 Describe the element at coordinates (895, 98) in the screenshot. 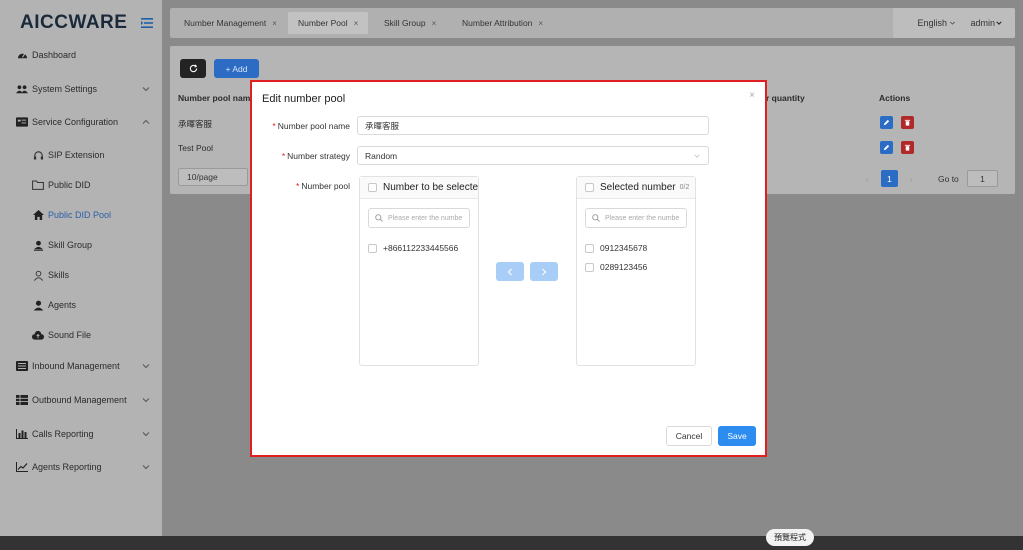

I see `column-header-actions: Actions` at that location.